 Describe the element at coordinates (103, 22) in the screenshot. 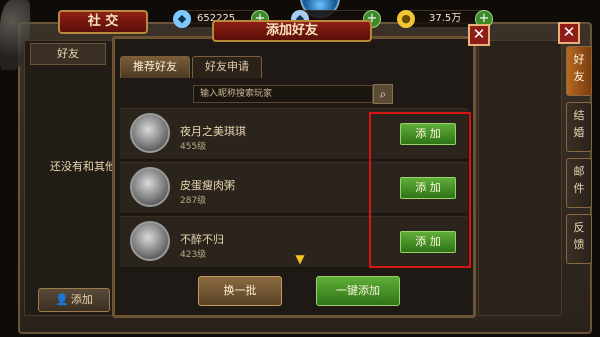

I see `social-title: 社 交` at that location.